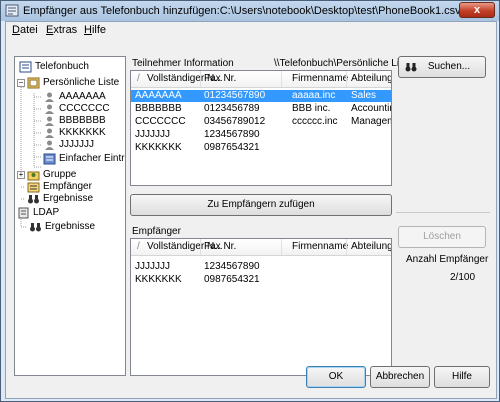 The image size is (500, 402). I want to click on help-button: Hilfe, so click(462, 377).